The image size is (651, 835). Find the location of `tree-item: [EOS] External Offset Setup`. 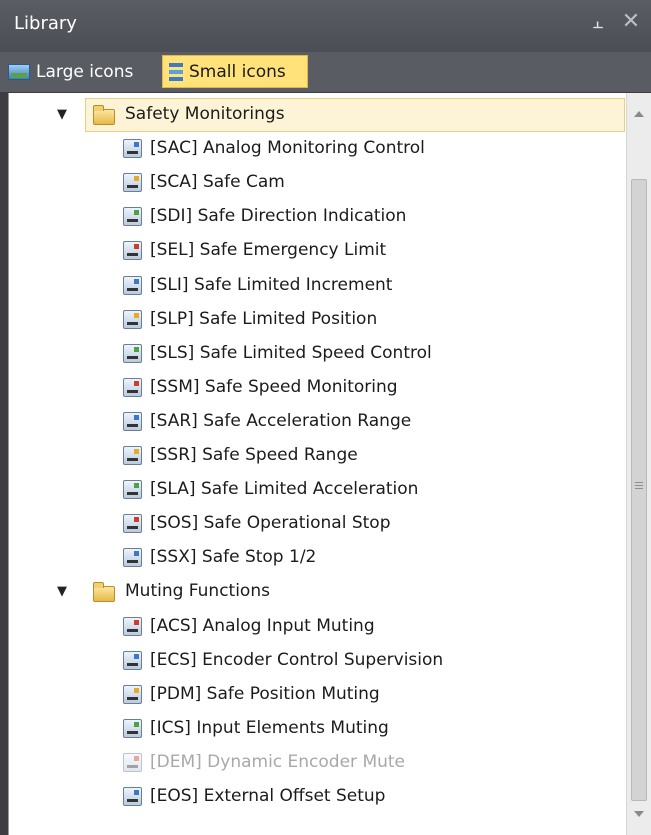

tree-item: [EOS] External Offset Setup is located at coordinates (318, 797).